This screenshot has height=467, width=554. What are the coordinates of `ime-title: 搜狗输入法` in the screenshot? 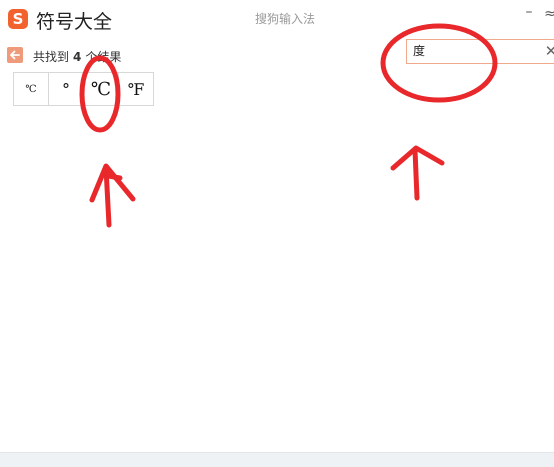 It's located at (285, 19).